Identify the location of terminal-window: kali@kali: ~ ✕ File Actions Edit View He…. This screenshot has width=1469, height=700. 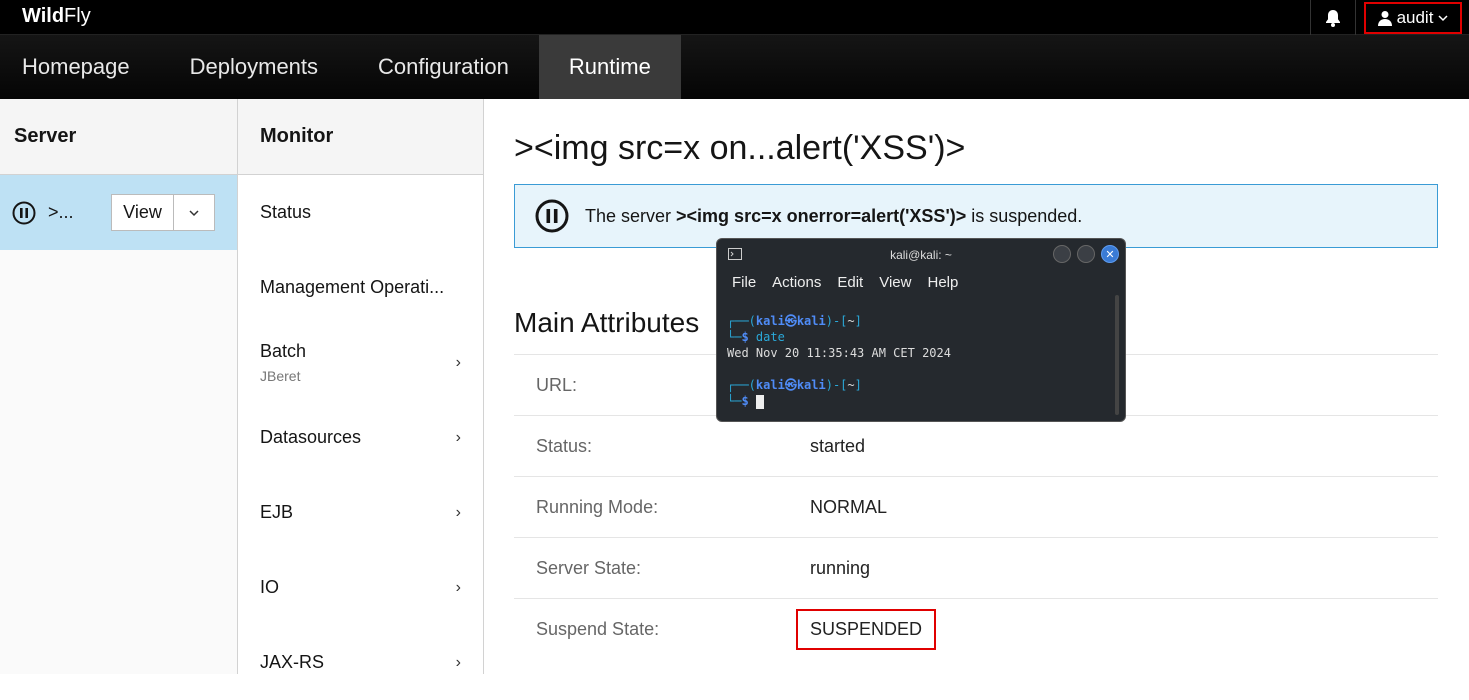
(921, 330).